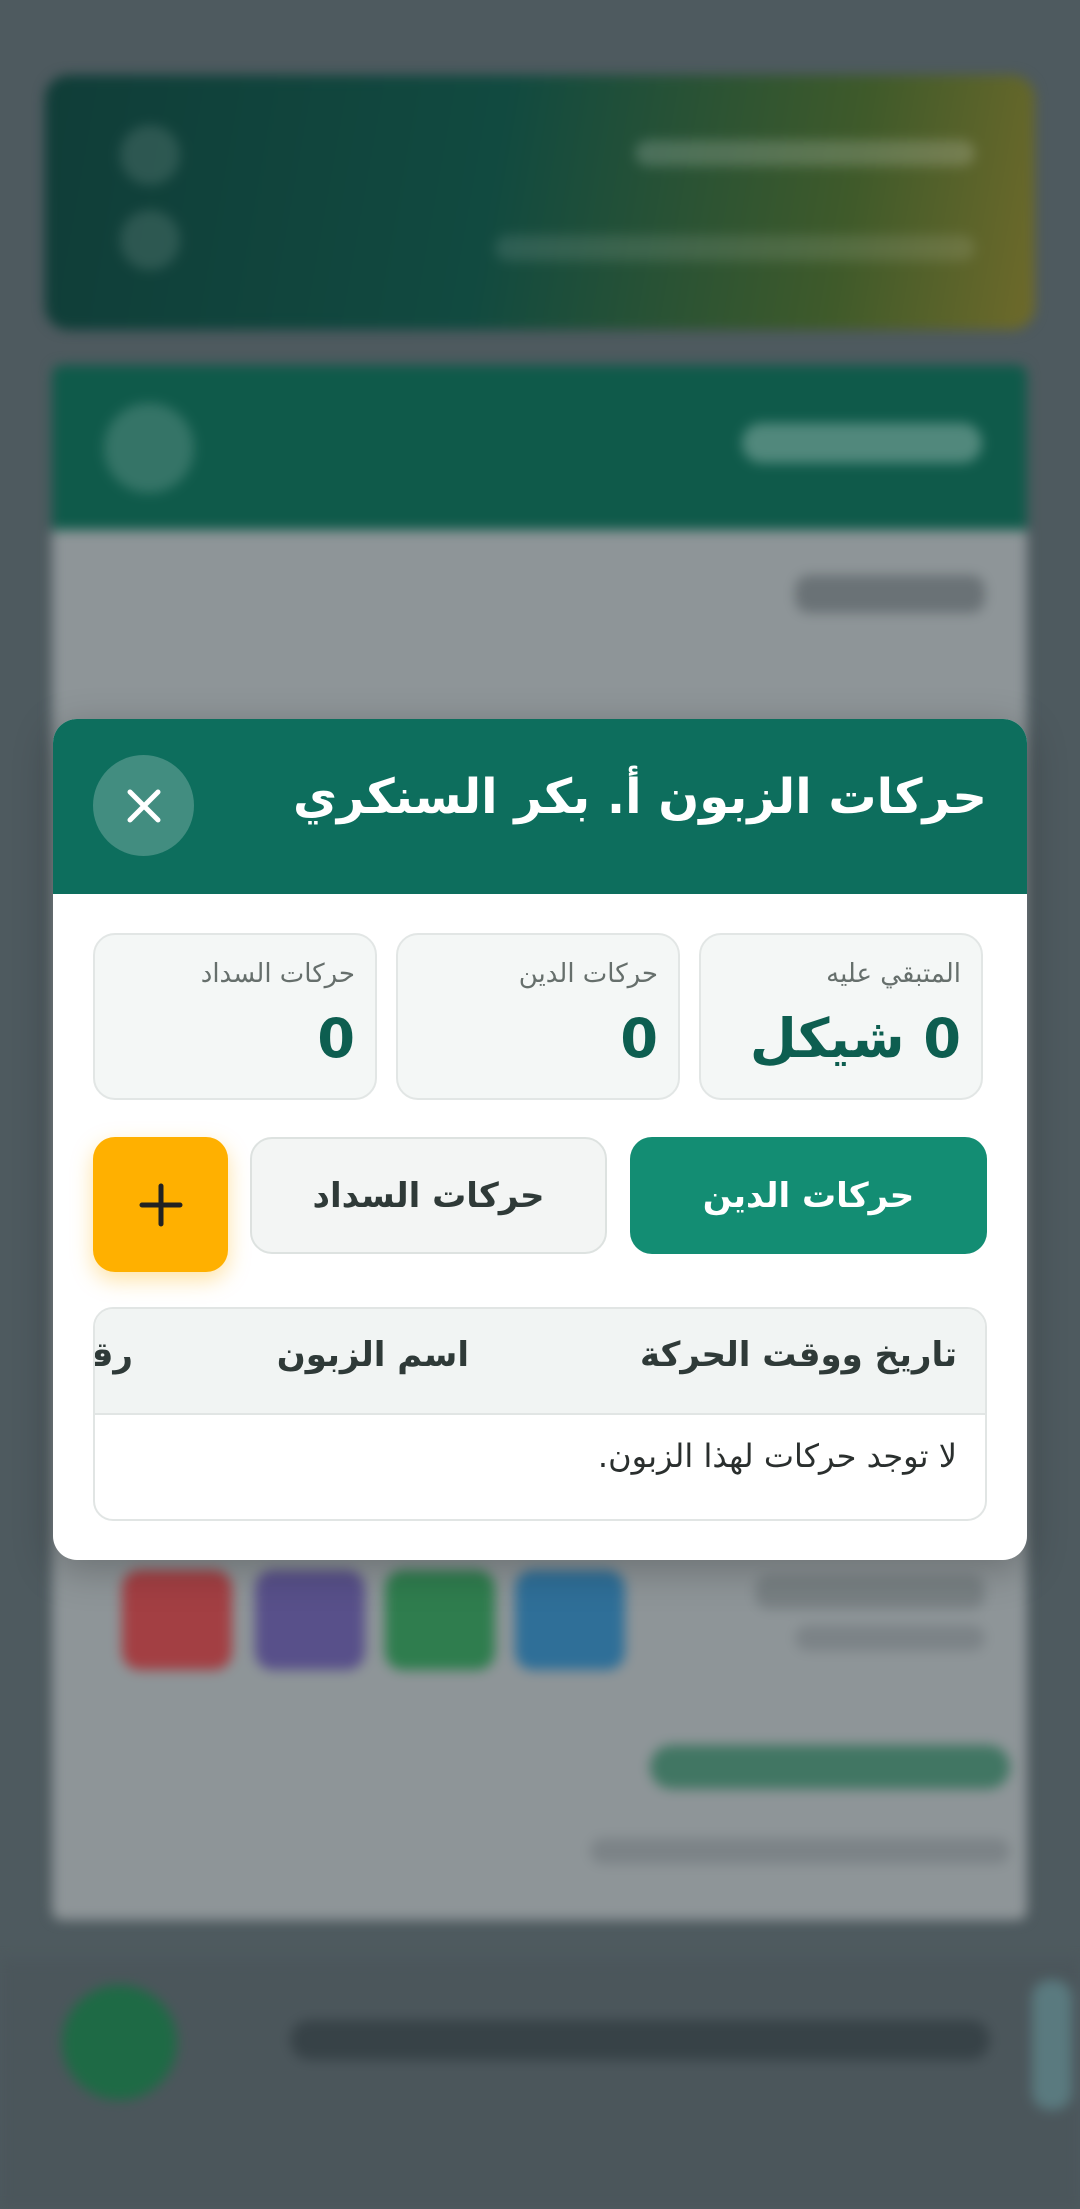 The image size is (1080, 2209). Describe the element at coordinates (538, 1016) in the screenshot. I see `stat-debt-transactions: حركات الدين 0` at that location.